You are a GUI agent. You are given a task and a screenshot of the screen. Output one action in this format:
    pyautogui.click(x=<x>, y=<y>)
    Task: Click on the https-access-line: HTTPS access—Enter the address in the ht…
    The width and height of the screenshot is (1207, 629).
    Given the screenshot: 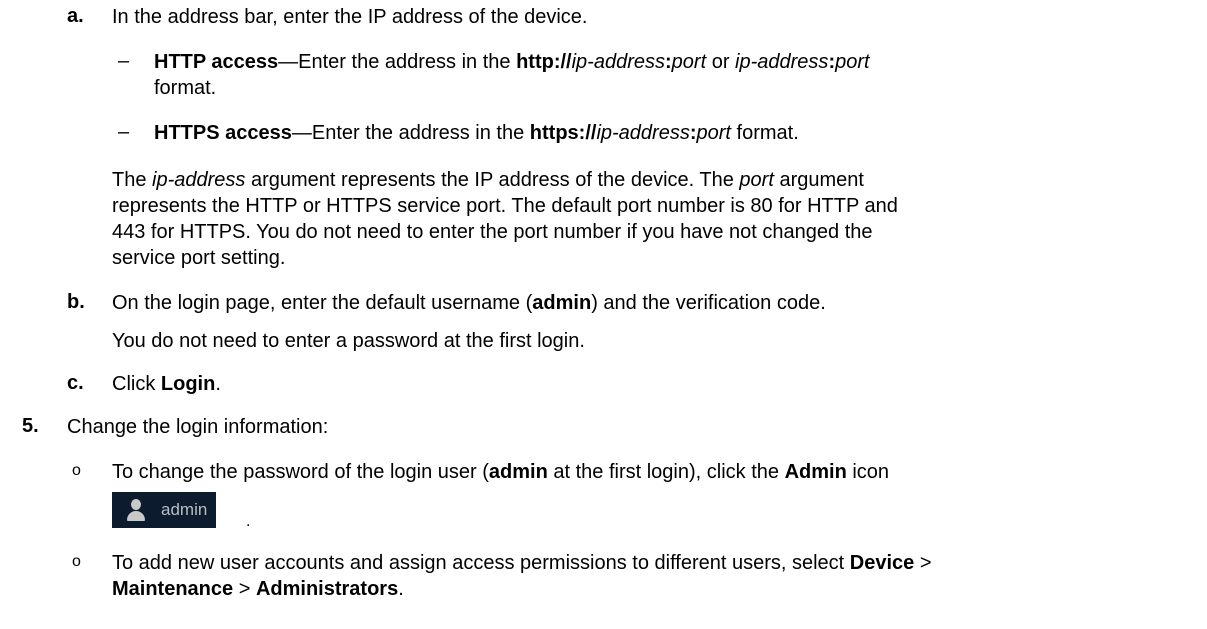 What is the action you would take?
    pyautogui.click(x=476, y=133)
    